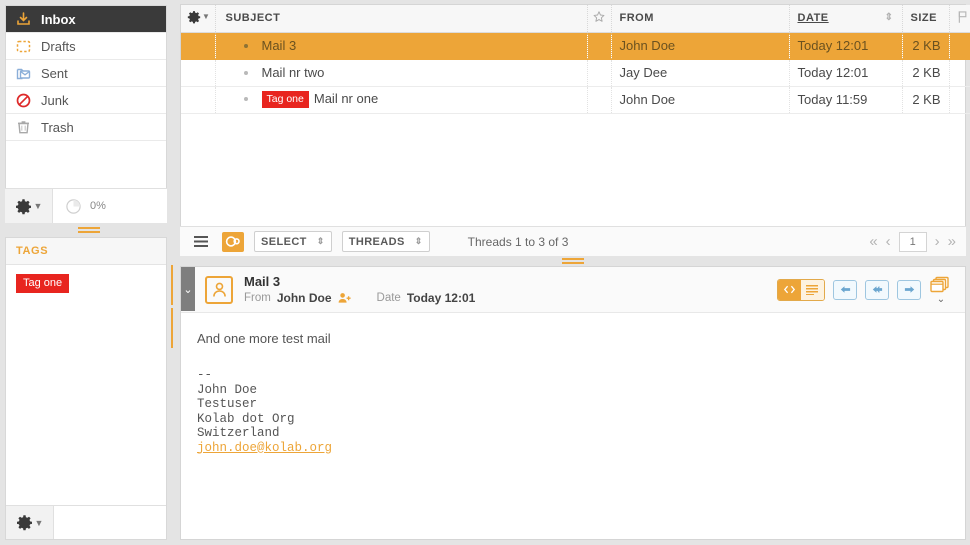  I want to click on last-page-button: », so click(952, 241).